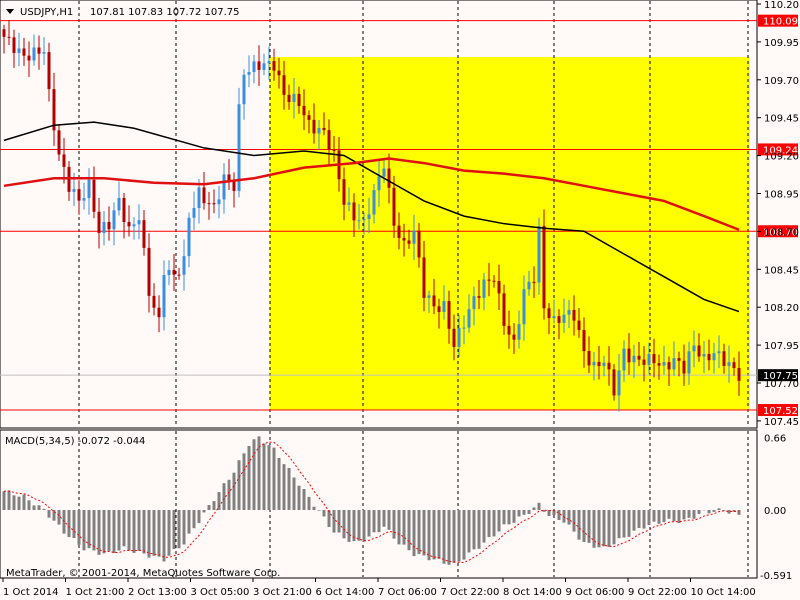  What do you see at coordinates (10, 11) in the screenshot?
I see `dropdown-triangle-icon` at bounding box center [10, 11].